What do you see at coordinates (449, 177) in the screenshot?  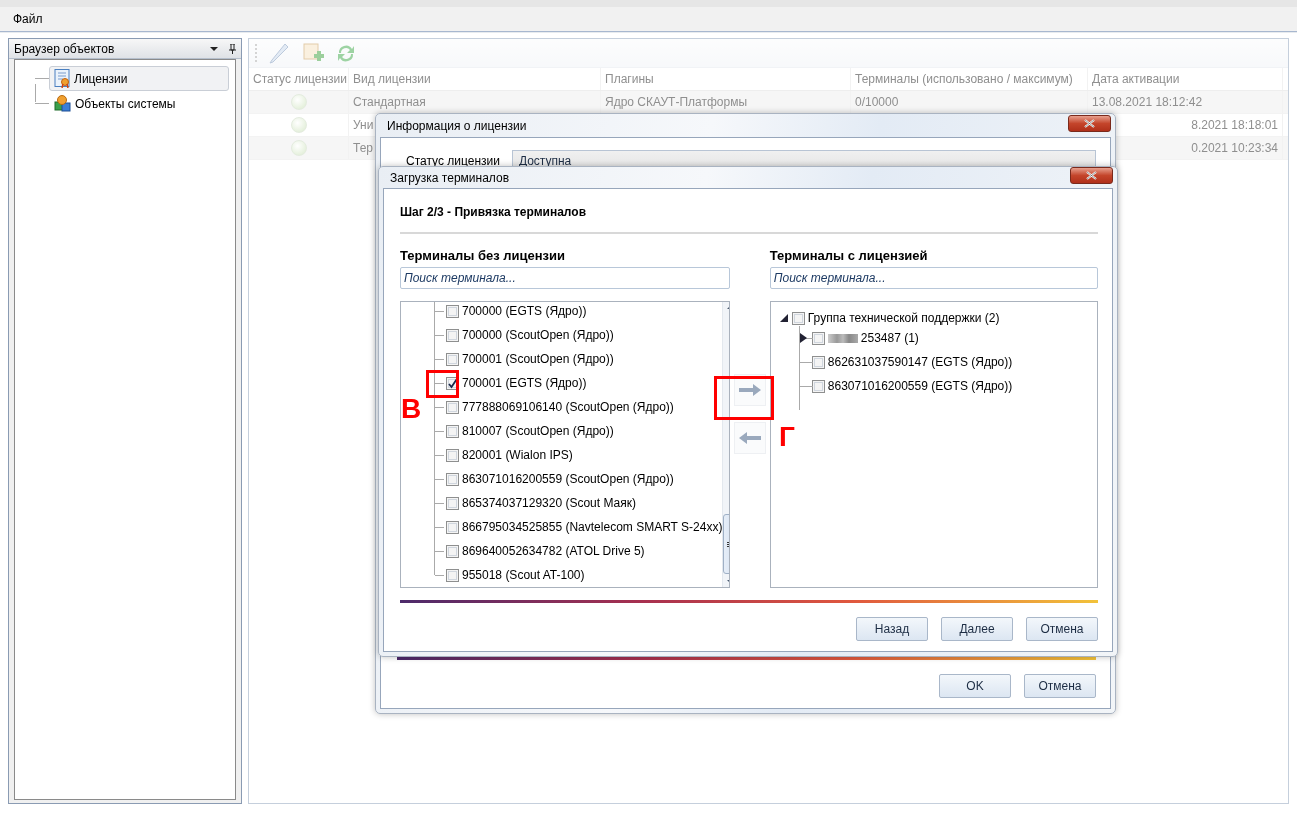 I see `dialog-title: Загрузка терминалов` at bounding box center [449, 177].